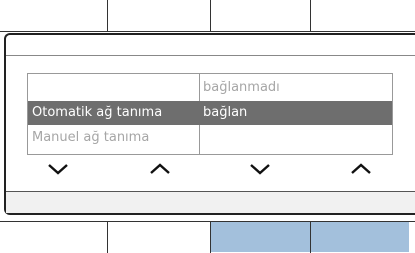  I want to click on dialog-footer, so click(210, 202).